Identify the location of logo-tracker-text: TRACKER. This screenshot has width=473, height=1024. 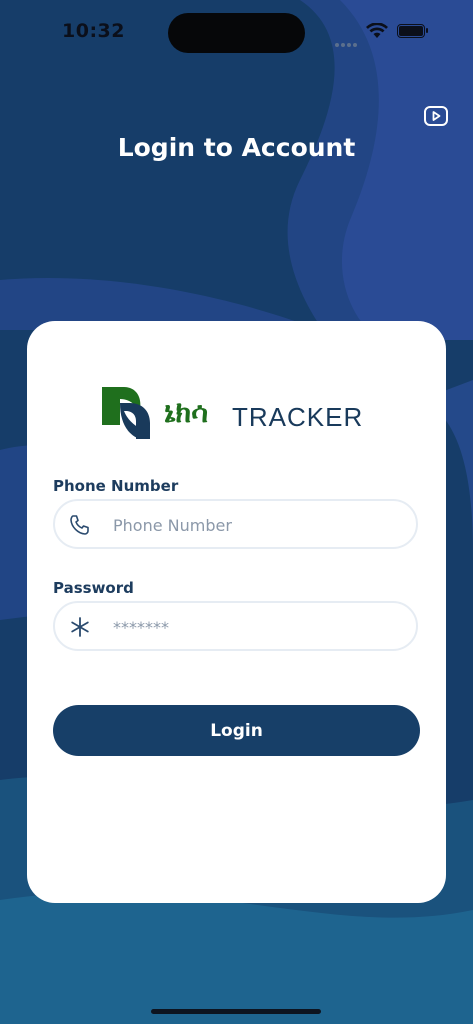
(298, 417).